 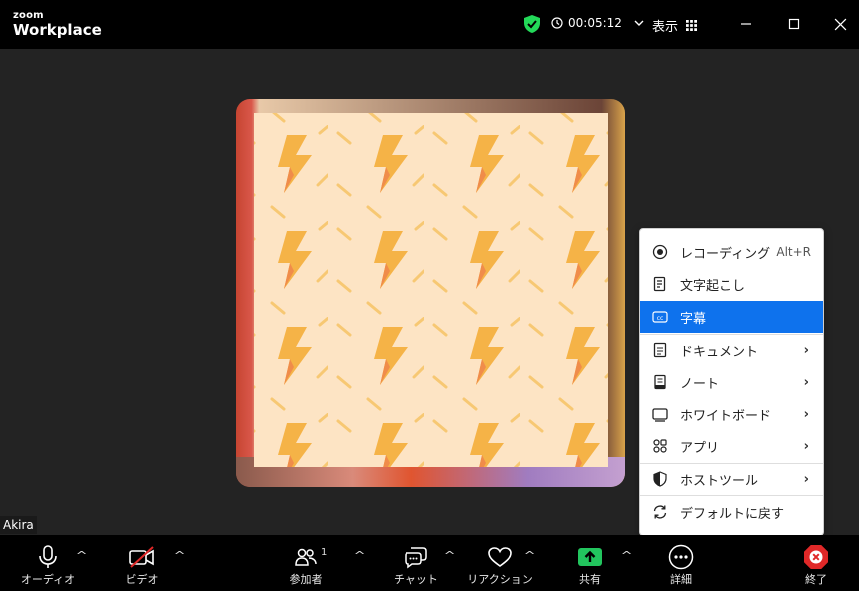 What do you see at coordinates (627, 555) in the screenshot?
I see `share-options-caret-icon: ^` at bounding box center [627, 555].